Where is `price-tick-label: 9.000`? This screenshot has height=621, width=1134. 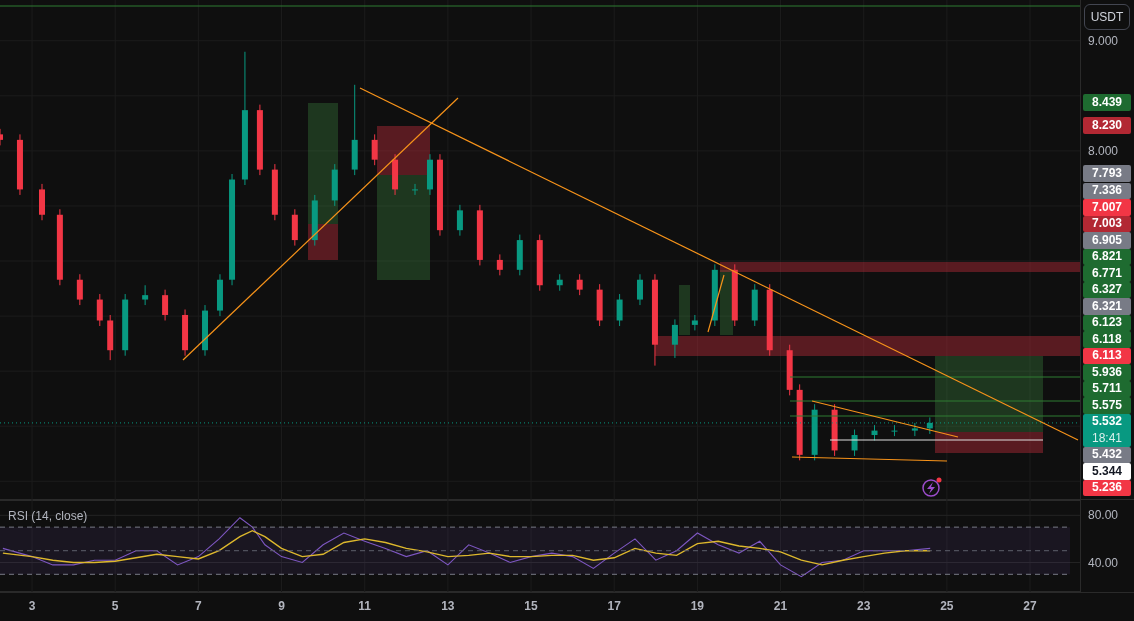 price-tick-label: 9.000 is located at coordinates (1103, 40).